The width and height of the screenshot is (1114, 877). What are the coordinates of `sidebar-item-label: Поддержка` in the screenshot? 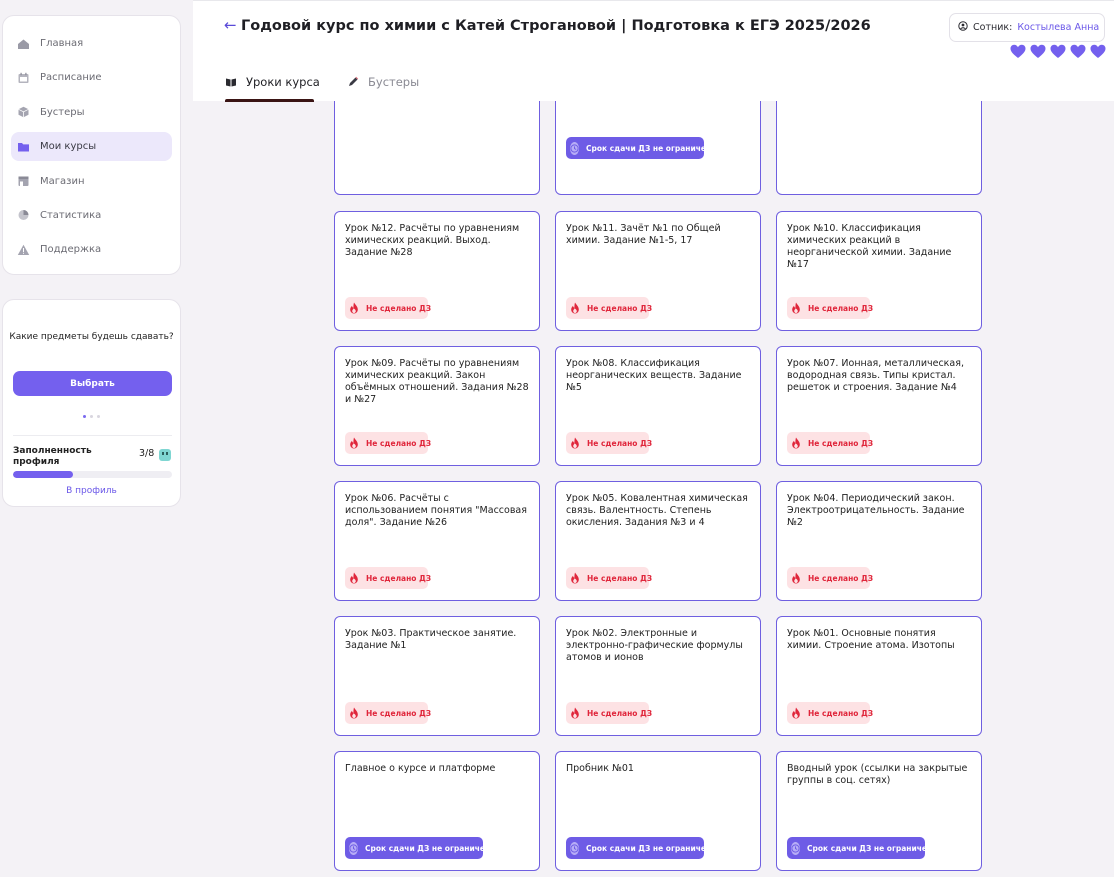 It's located at (71, 250).